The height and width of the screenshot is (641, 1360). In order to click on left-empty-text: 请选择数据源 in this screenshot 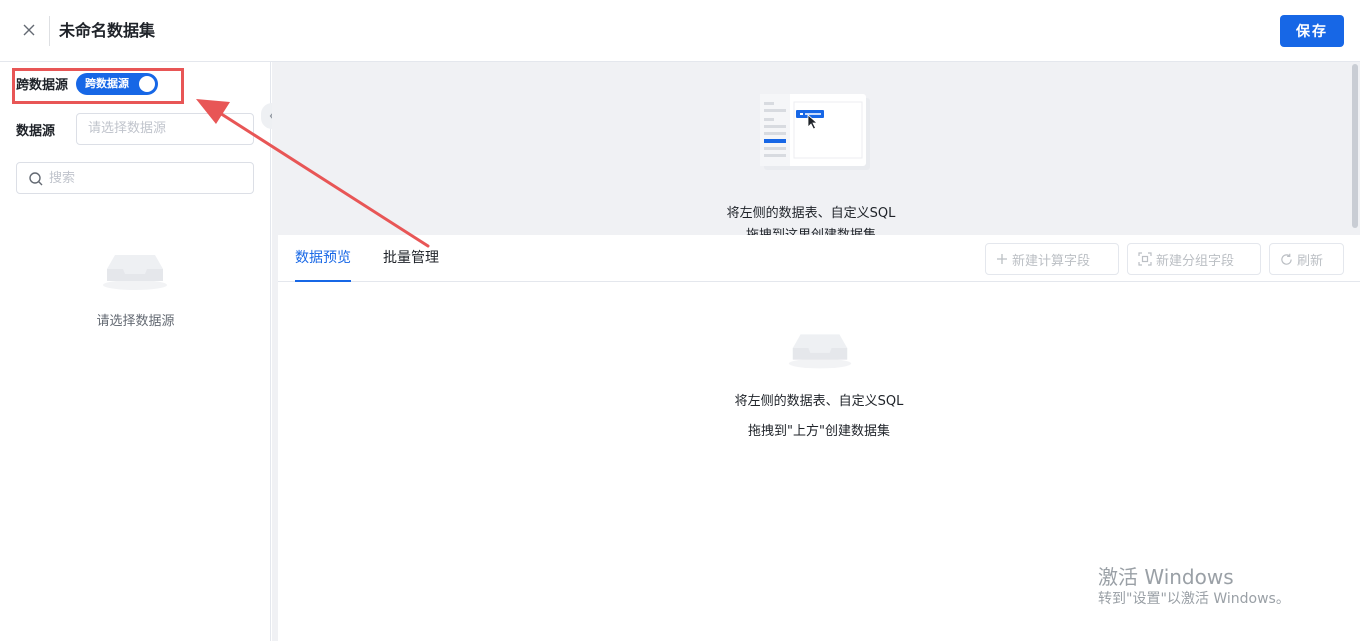, I will do `click(135, 321)`.